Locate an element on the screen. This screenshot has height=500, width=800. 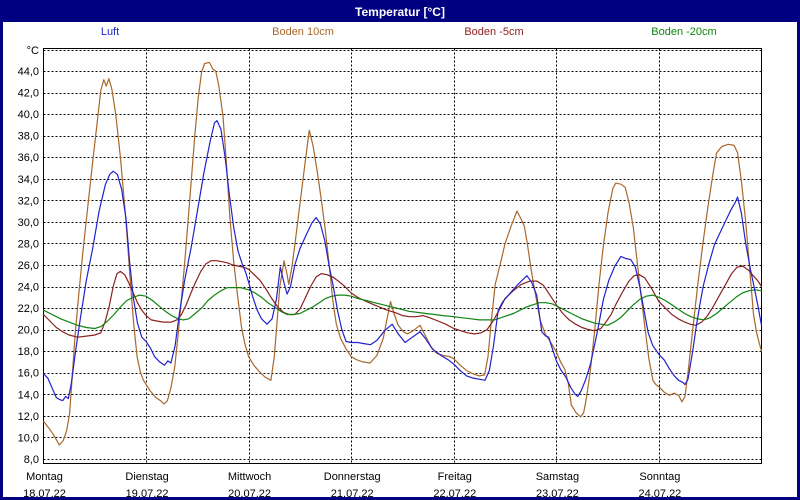
y-tick-label: 42,0 is located at coordinates (28, 94).